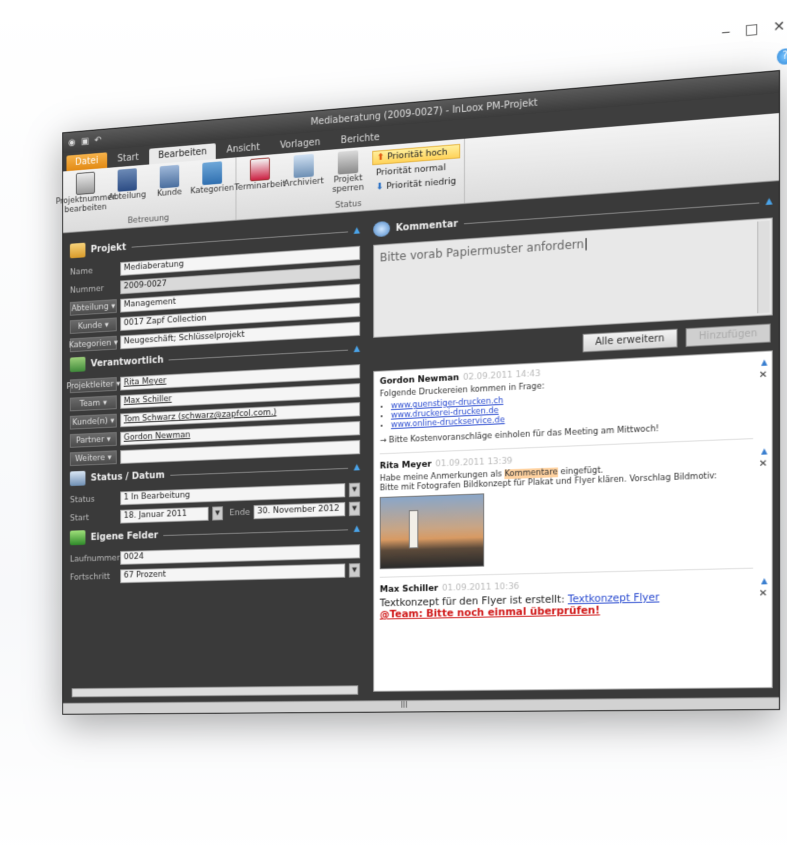 The image size is (787, 855). I want to click on kategorien-button: Kategorien, so click(212, 185).